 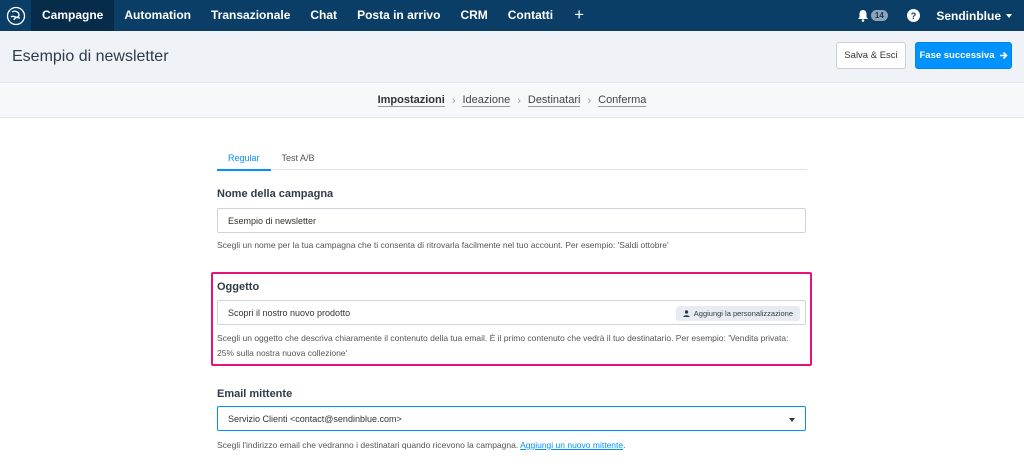 I want to click on notifications-button: 14, so click(x=872, y=15).